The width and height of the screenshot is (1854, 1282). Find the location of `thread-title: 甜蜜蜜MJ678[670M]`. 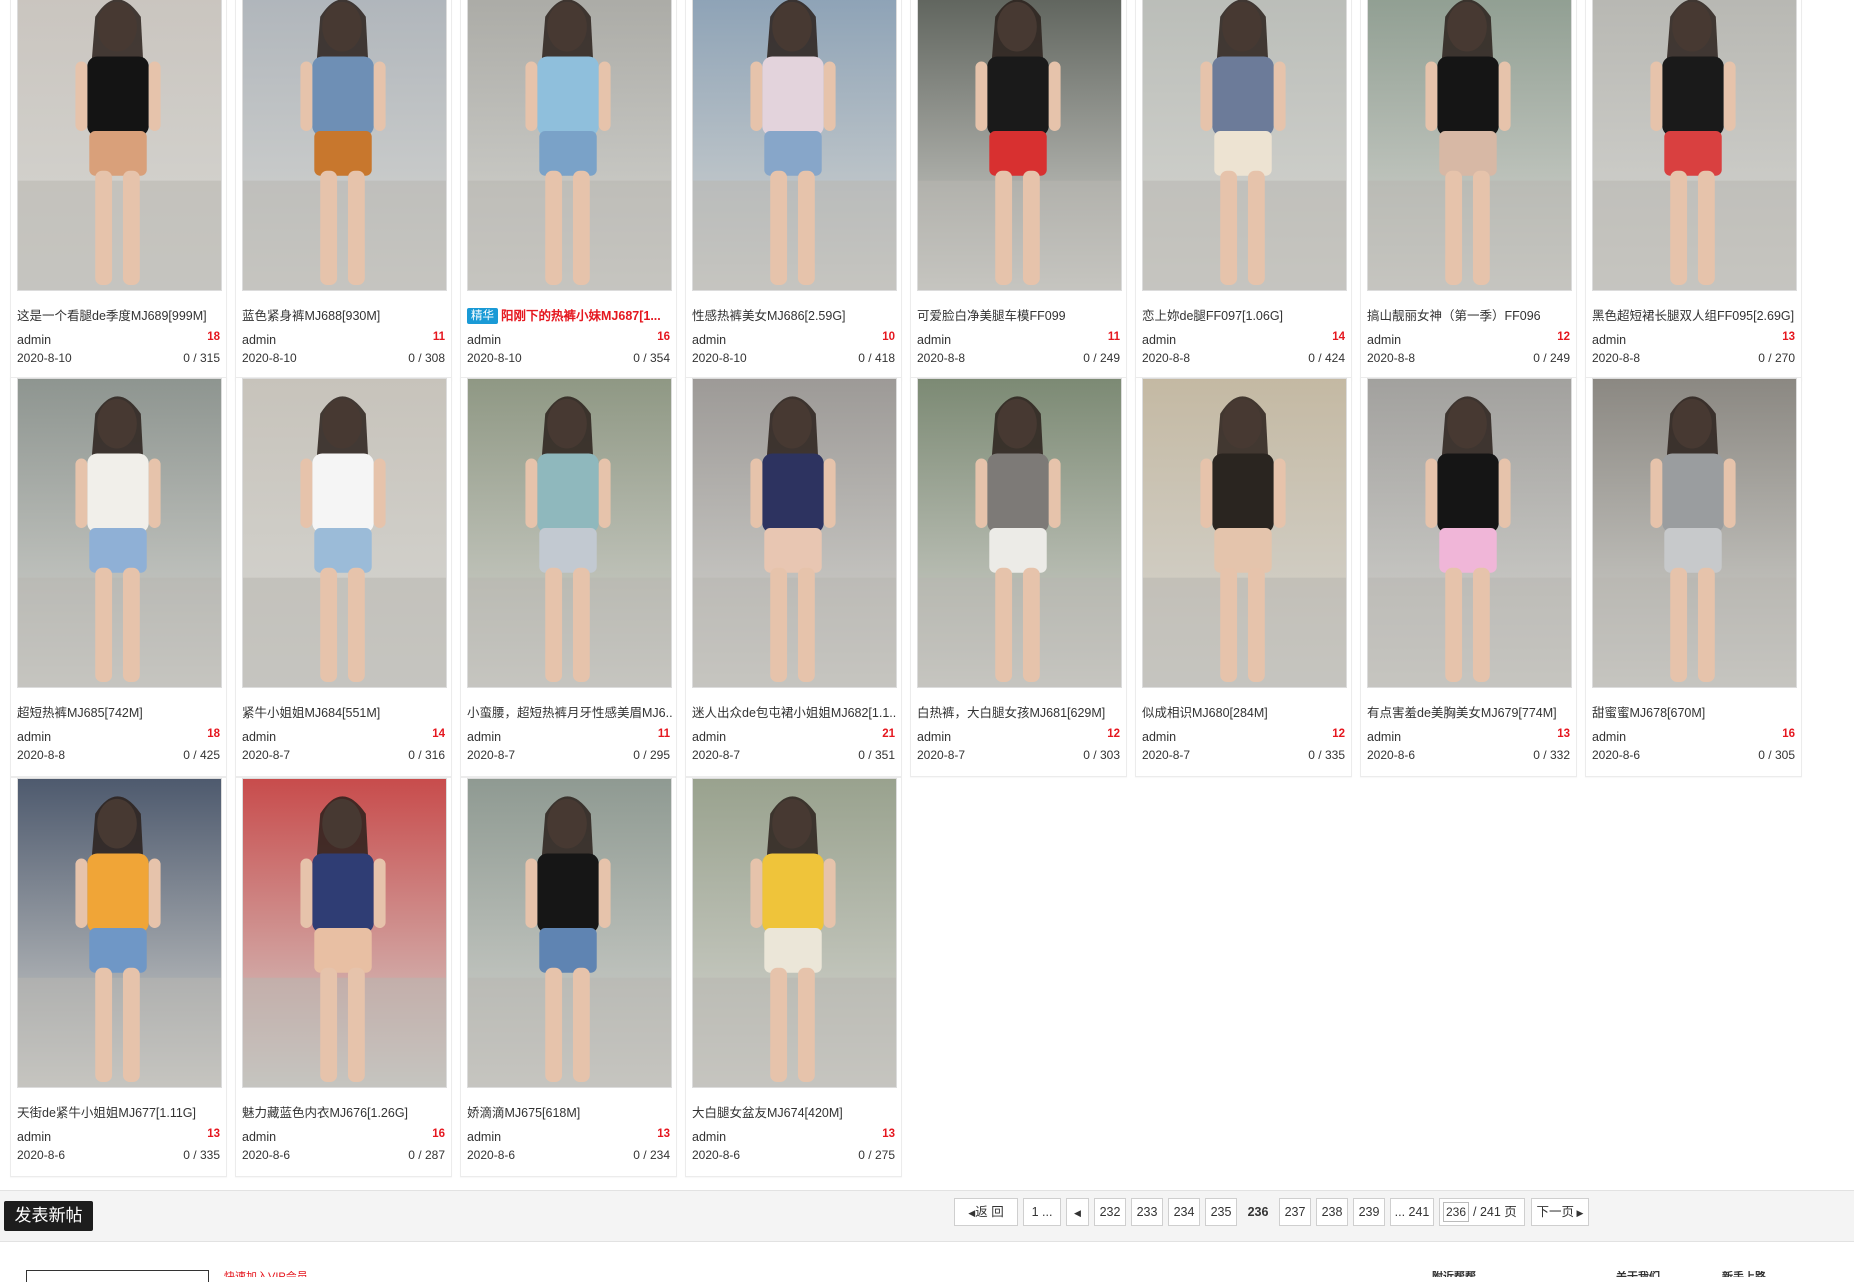

thread-title: 甜蜜蜜MJ678[670M] is located at coordinates (1694, 713).